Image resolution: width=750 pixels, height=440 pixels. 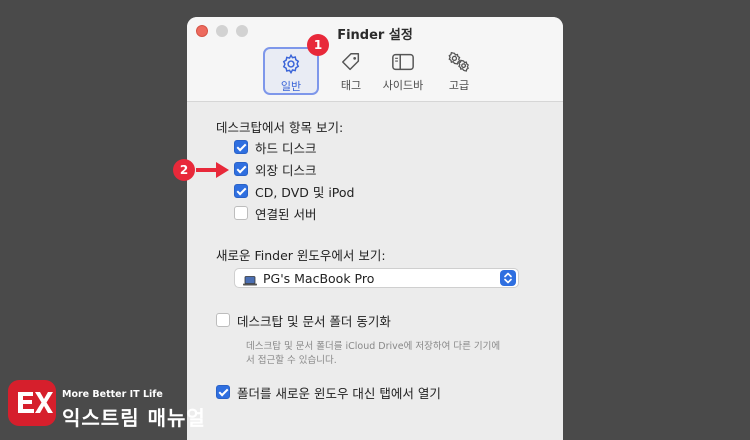 I want to click on checkbox-hard-disk: 하드 디스크, so click(x=275, y=147).